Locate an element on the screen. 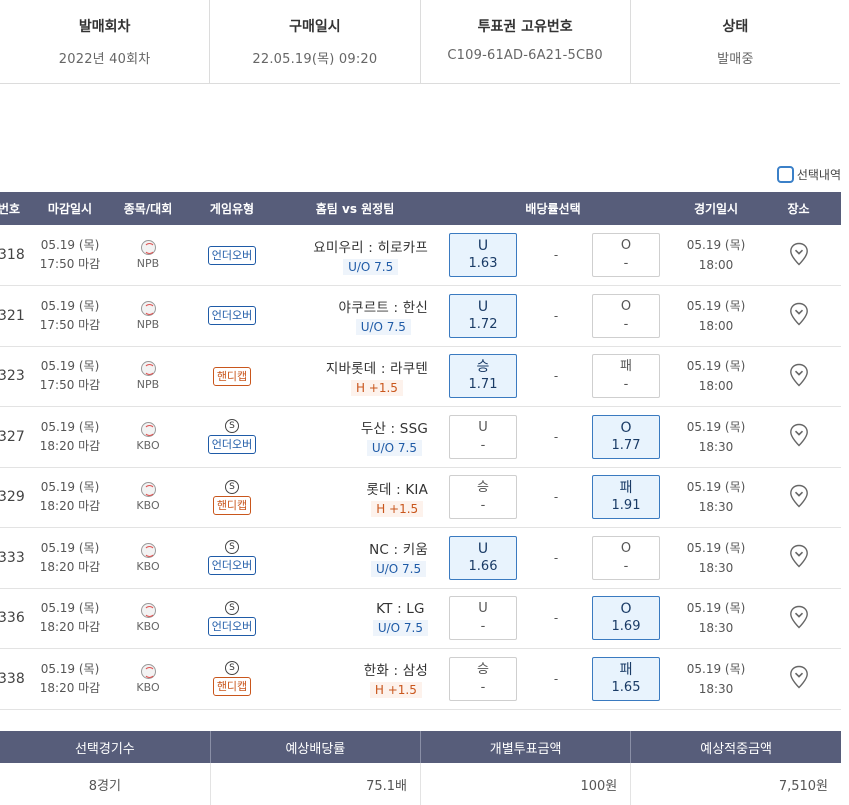 The height and width of the screenshot is (805, 849). selection-checkbox is located at coordinates (785, 174).